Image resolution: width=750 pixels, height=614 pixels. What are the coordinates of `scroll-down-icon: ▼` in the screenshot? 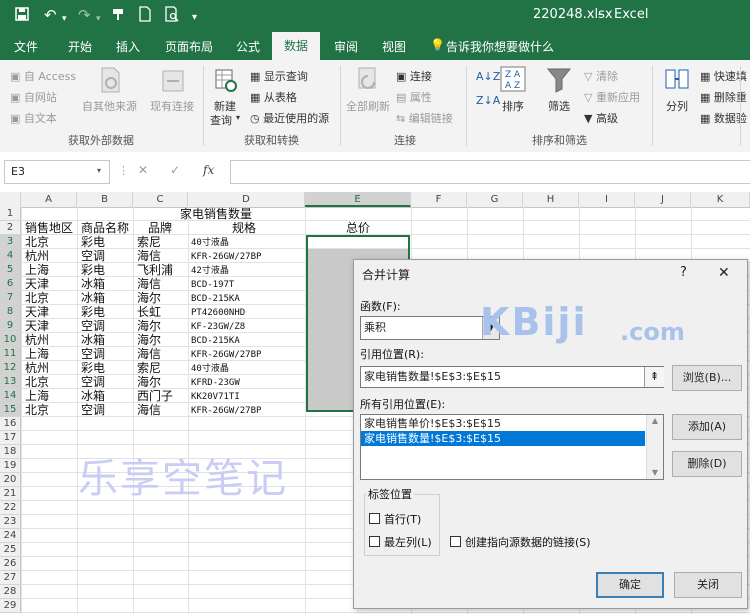 It's located at (655, 473).